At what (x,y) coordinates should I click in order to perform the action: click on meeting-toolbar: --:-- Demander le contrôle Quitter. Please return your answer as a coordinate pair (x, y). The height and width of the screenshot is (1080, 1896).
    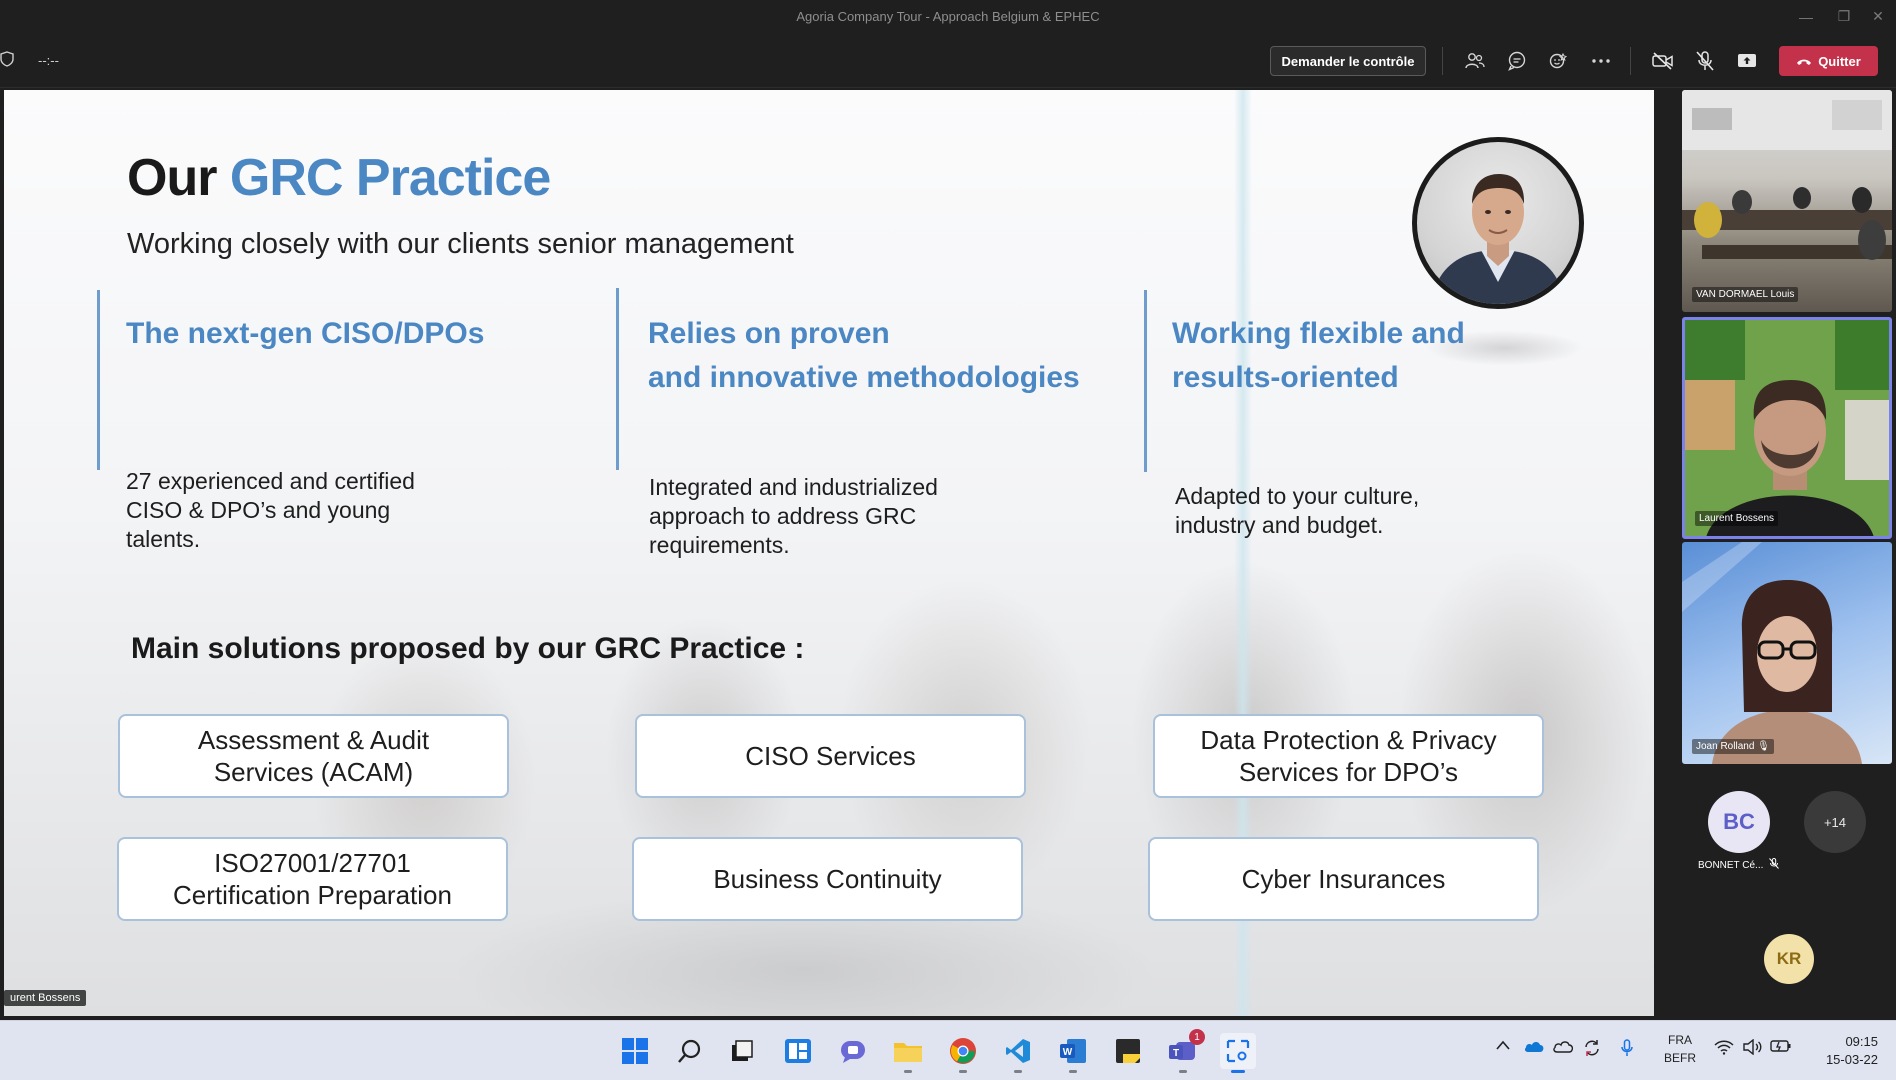
    Looking at the image, I should click on (948, 60).